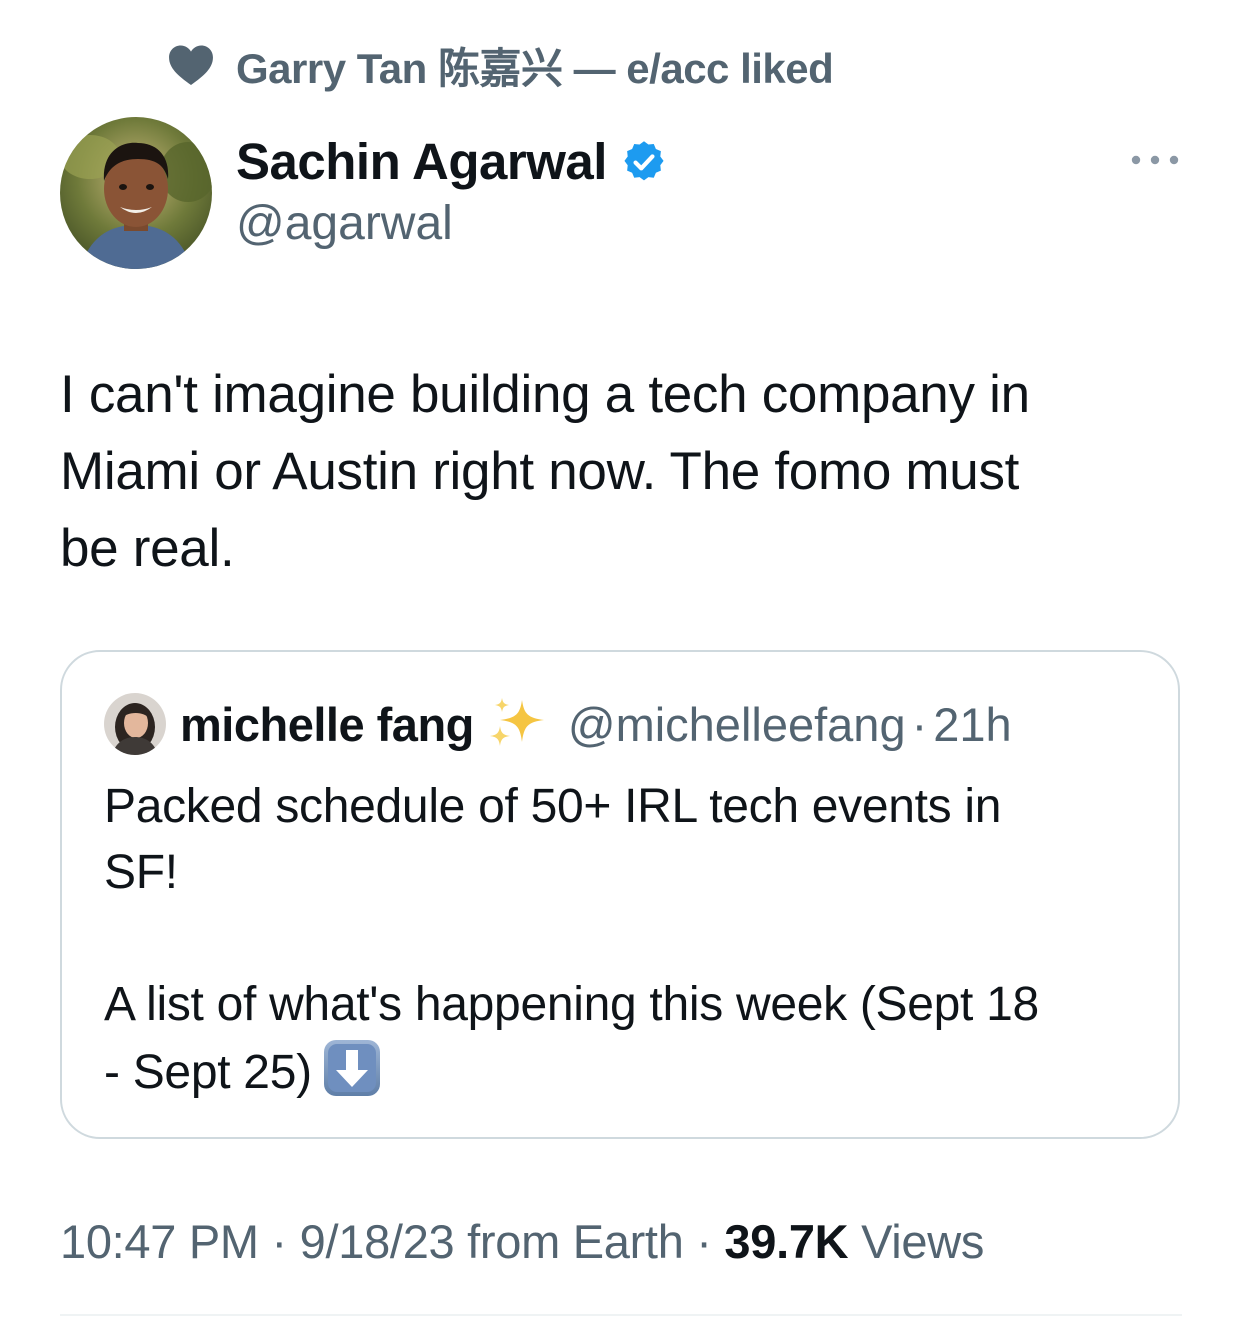 This screenshot has height=1323, width=1242. Describe the element at coordinates (344, 223) in the screenshot. I see `author-handle: @agarwal` at that location.